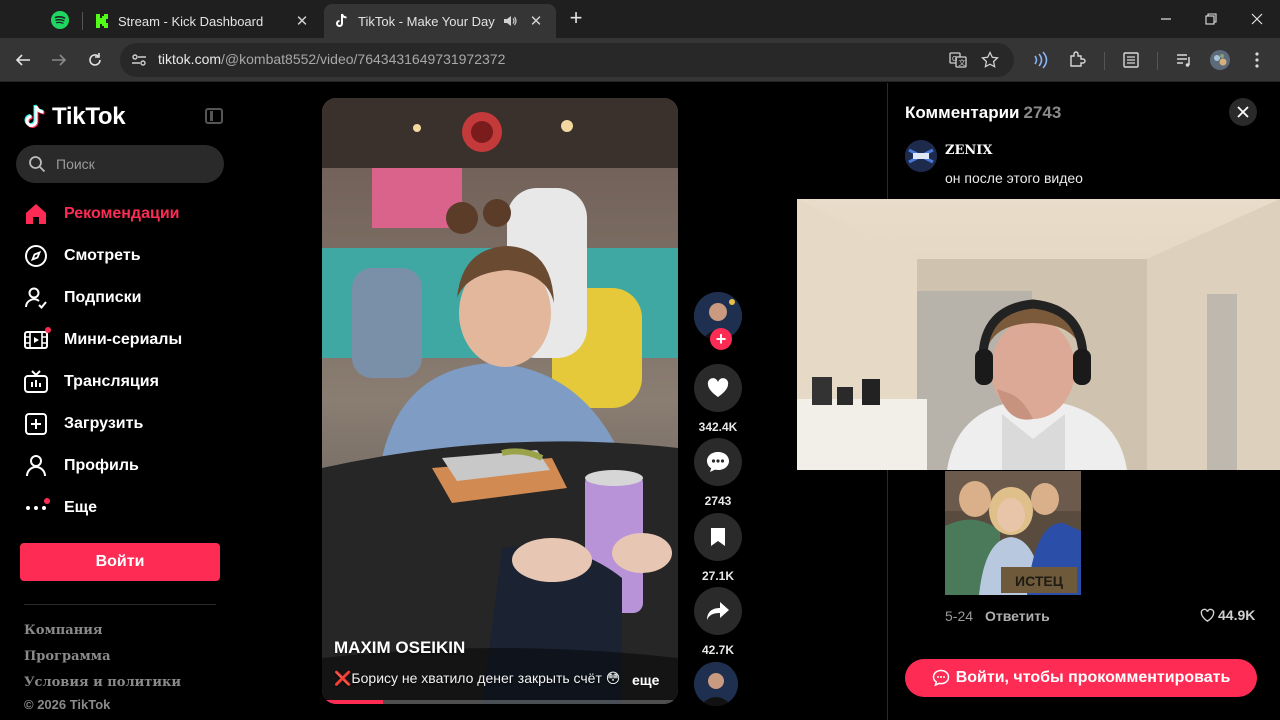 The image size is (1280, 720). I want to click on sidebar-item-following: Подписки, so click(120, 298).